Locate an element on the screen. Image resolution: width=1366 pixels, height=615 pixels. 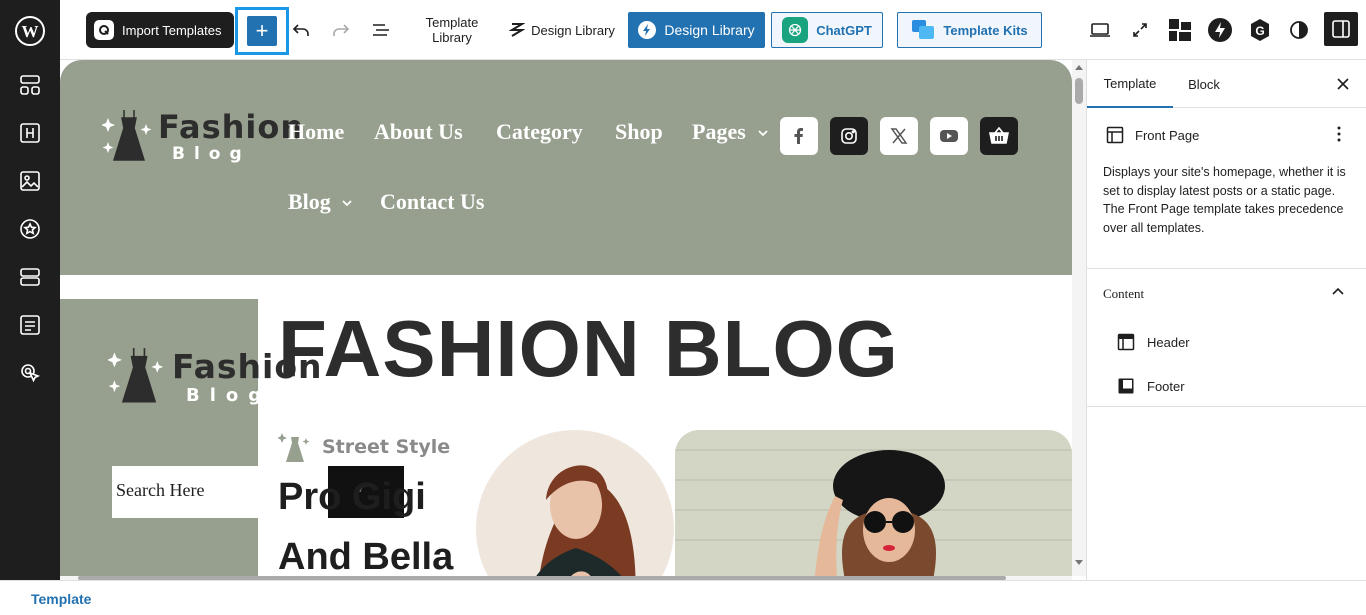
pages-chevron-down-icon is located at coordinates (763, 133).